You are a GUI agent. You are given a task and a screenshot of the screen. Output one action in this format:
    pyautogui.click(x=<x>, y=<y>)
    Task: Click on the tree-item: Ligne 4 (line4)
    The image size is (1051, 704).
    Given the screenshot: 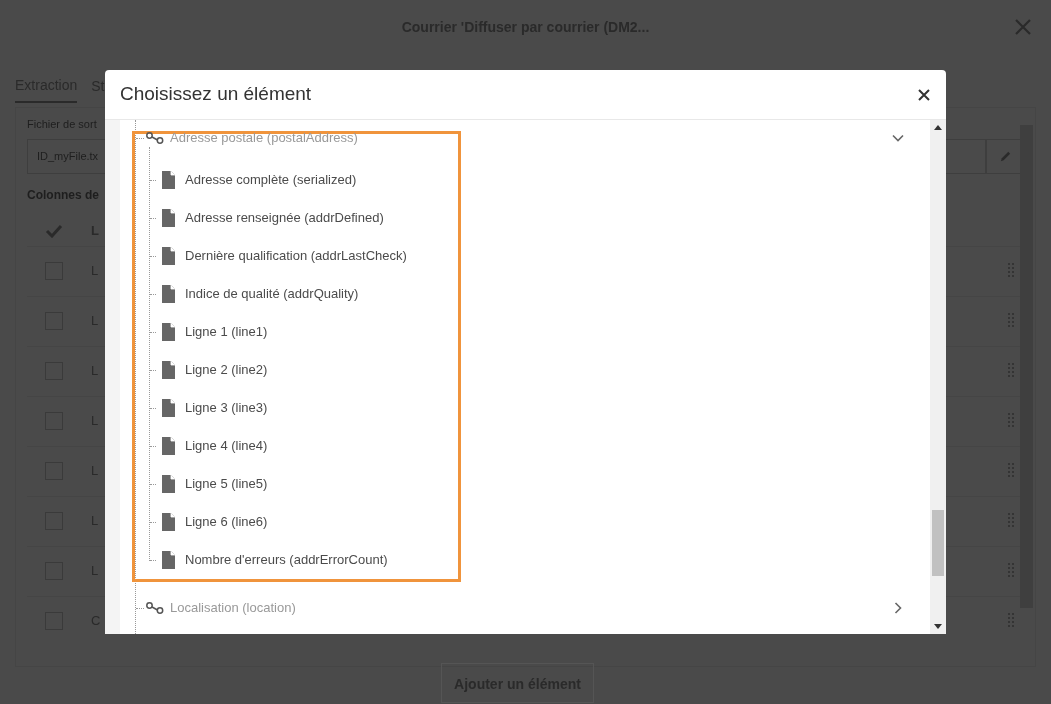 What is the action you would take?
    pyautogui.click(x=226, y=446)
    